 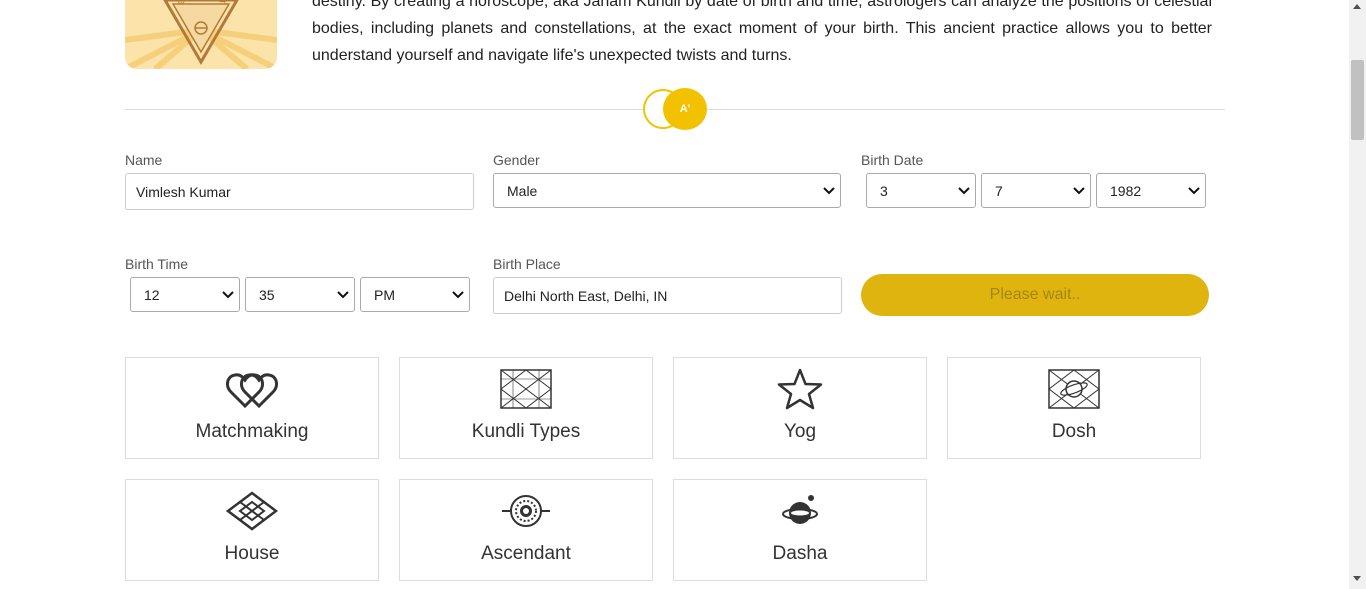 I want to click on birth-day-select: 3, so click(x=921, y=190).